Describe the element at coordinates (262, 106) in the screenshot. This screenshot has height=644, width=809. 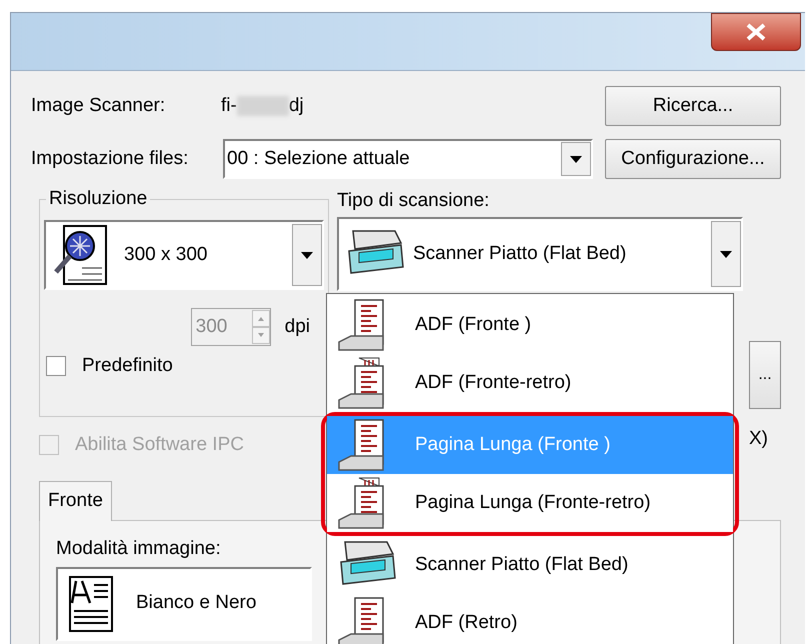
I see `redacted-block` at that location.